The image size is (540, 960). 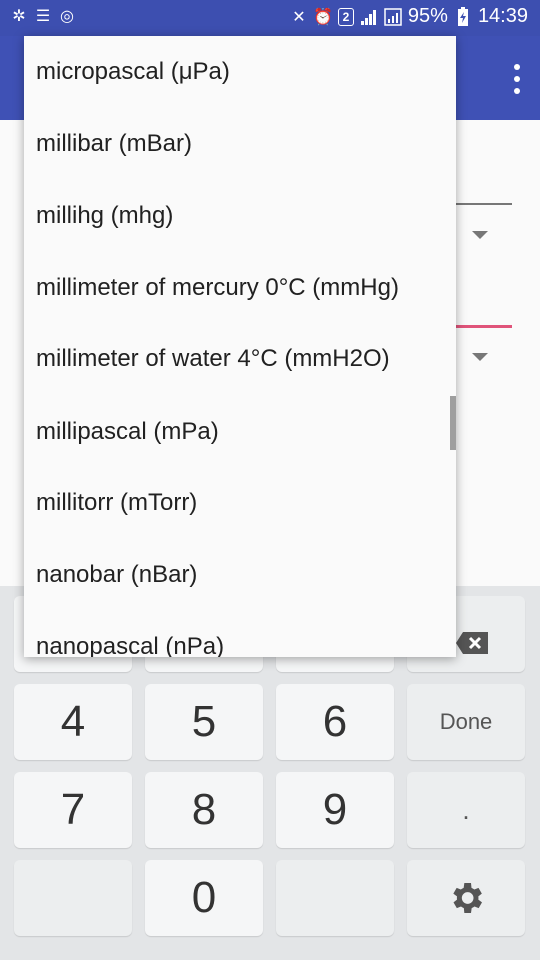 I want to click on key-4-label: 4, so click(x=73, y=721).